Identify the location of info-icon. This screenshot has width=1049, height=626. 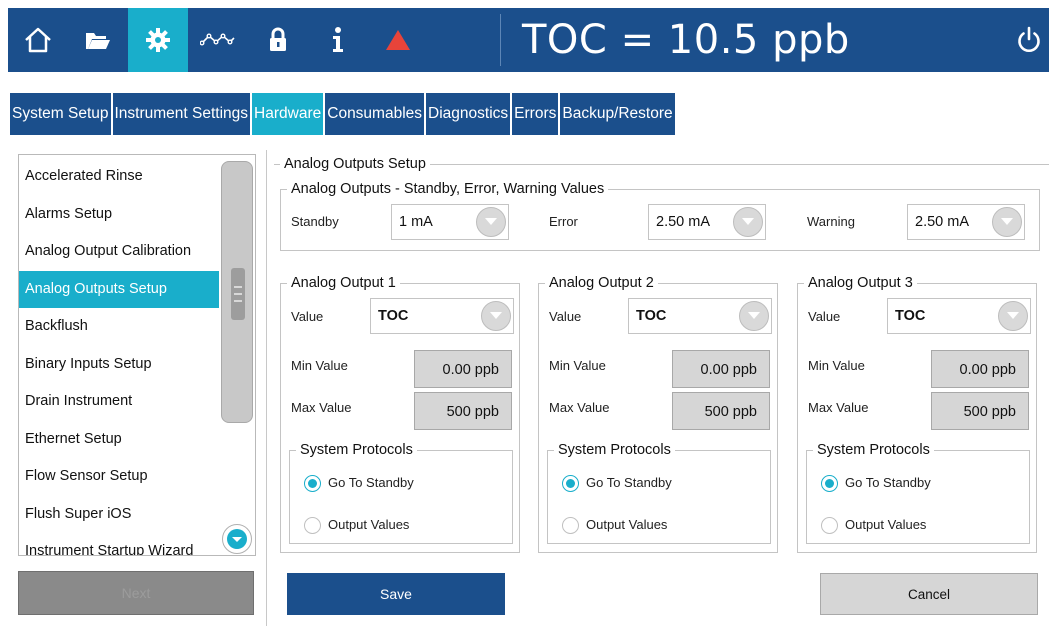
(338, 39).